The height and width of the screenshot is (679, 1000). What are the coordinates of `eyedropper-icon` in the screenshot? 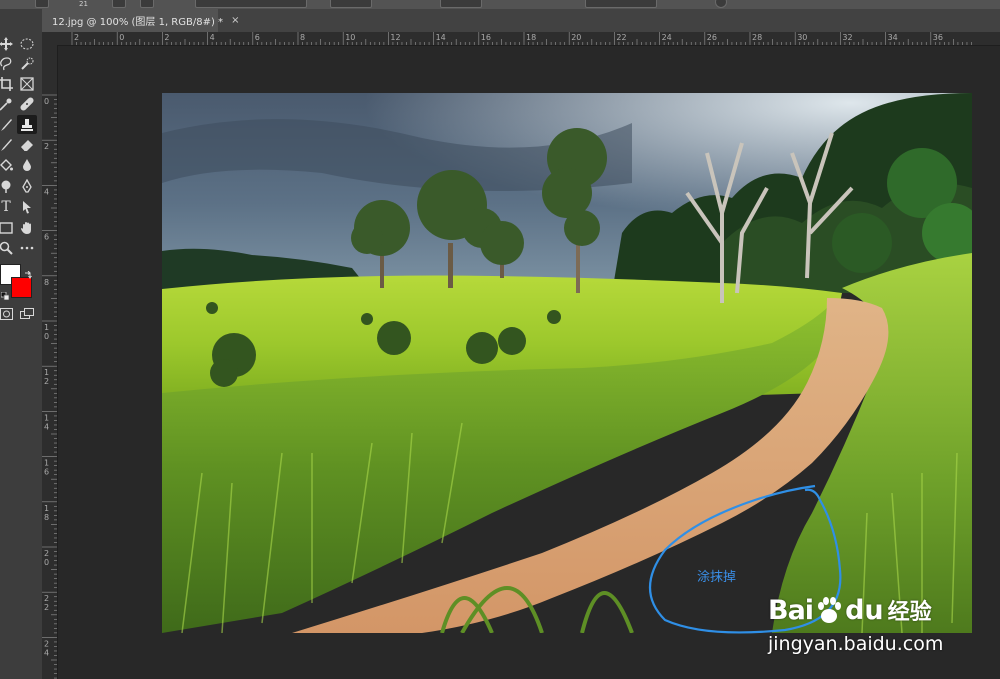 It's located at (6, 104).